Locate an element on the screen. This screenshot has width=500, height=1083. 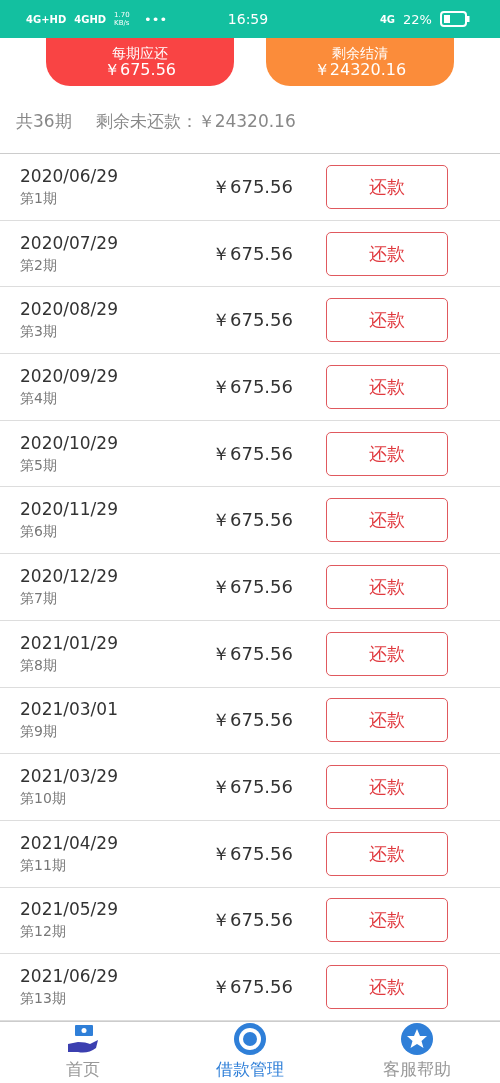
period-label: 第4期 is located at coordinates (39, 398).